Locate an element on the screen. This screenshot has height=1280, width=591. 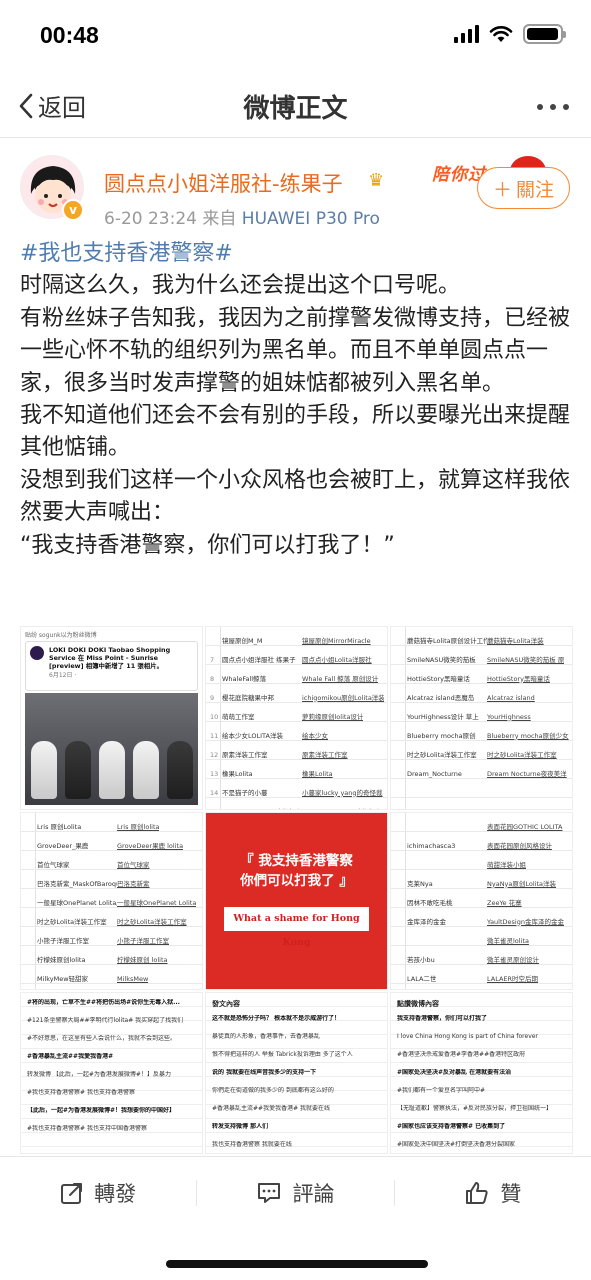
shop-name: 首位气球家 is located at coordinates (53, 864).